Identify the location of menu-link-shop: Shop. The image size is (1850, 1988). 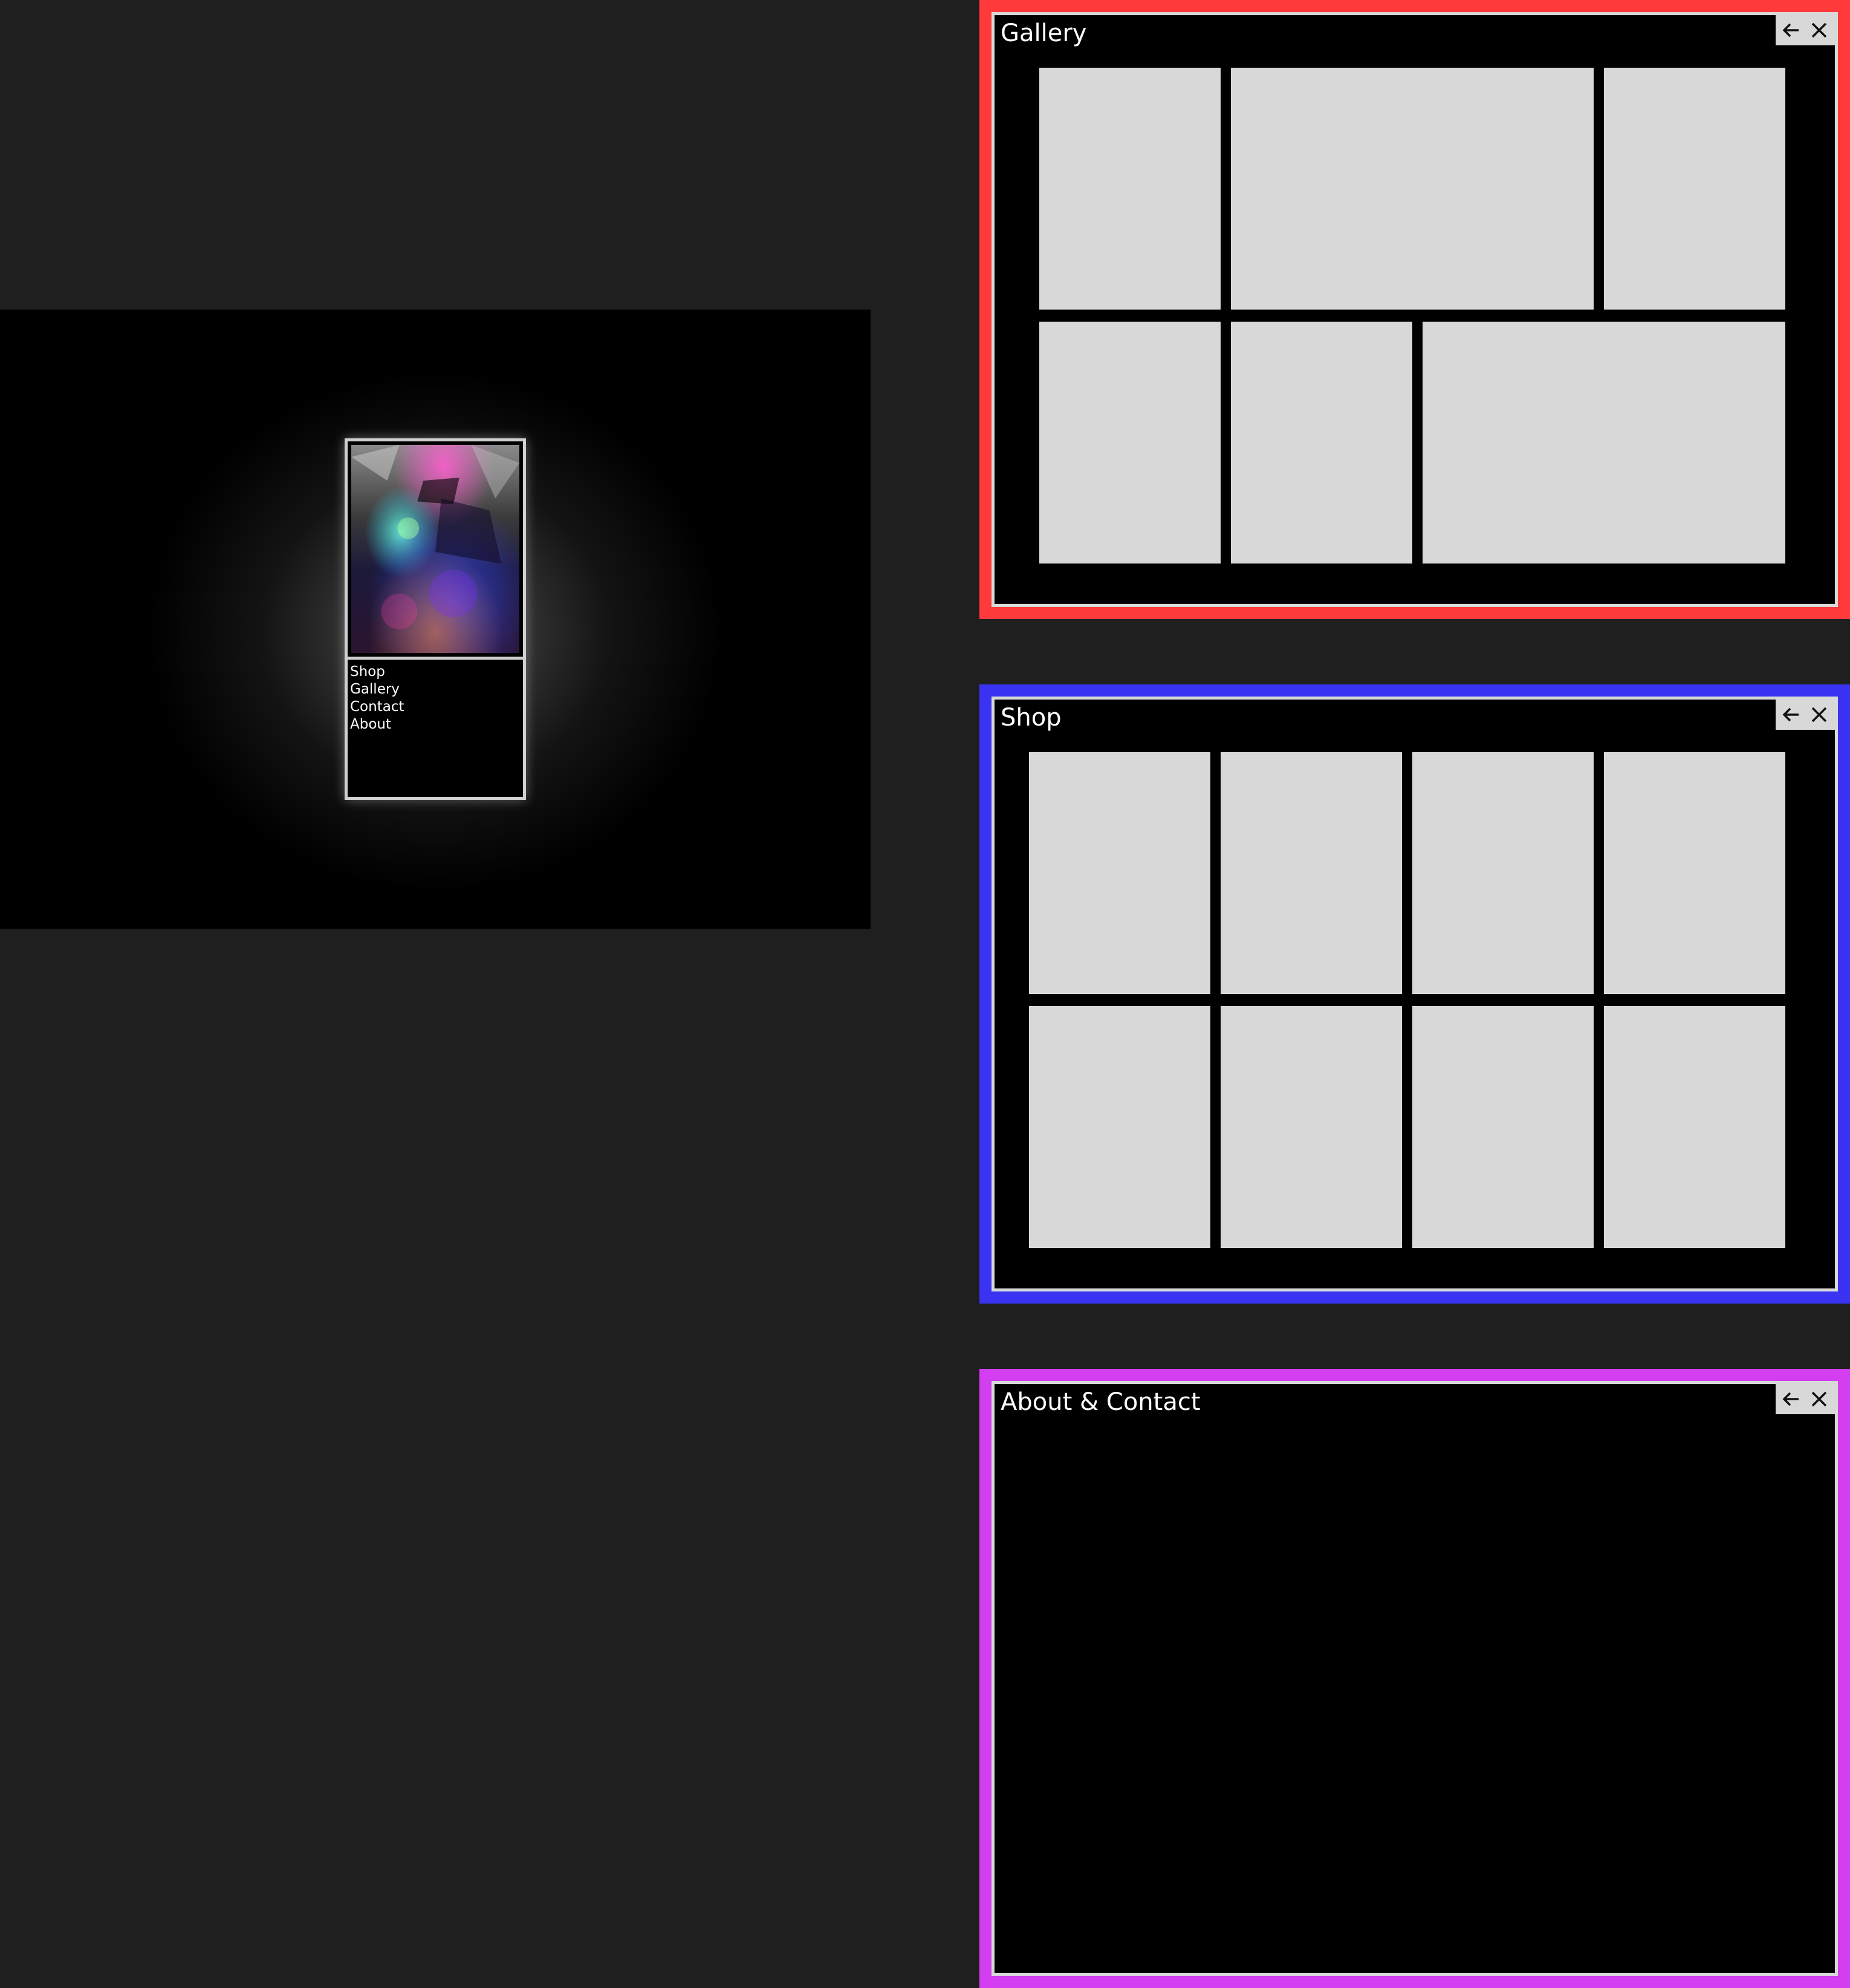
(436, 672).